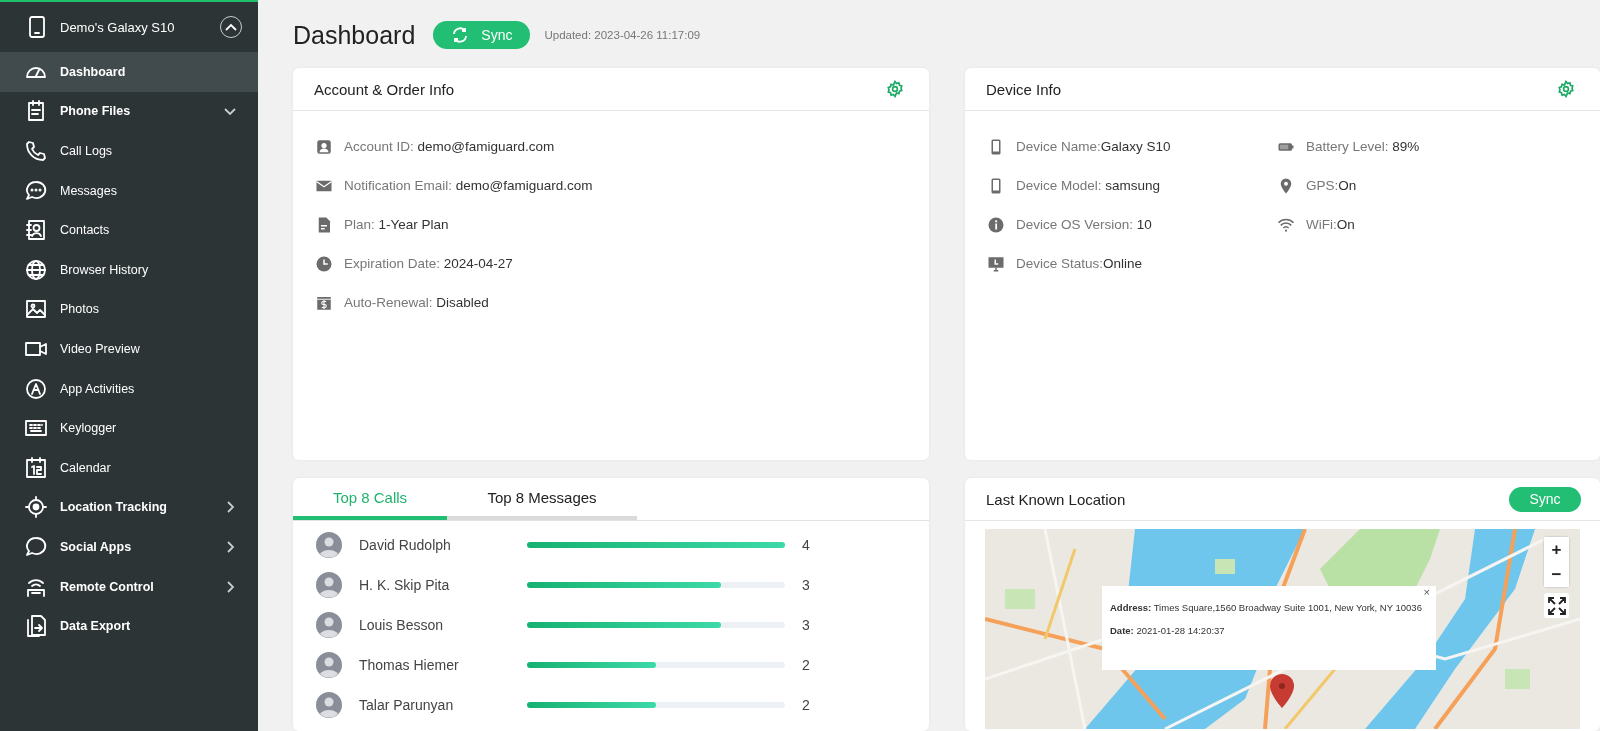  I want to click on contact-name: Louis Besson, so click(402, 625).